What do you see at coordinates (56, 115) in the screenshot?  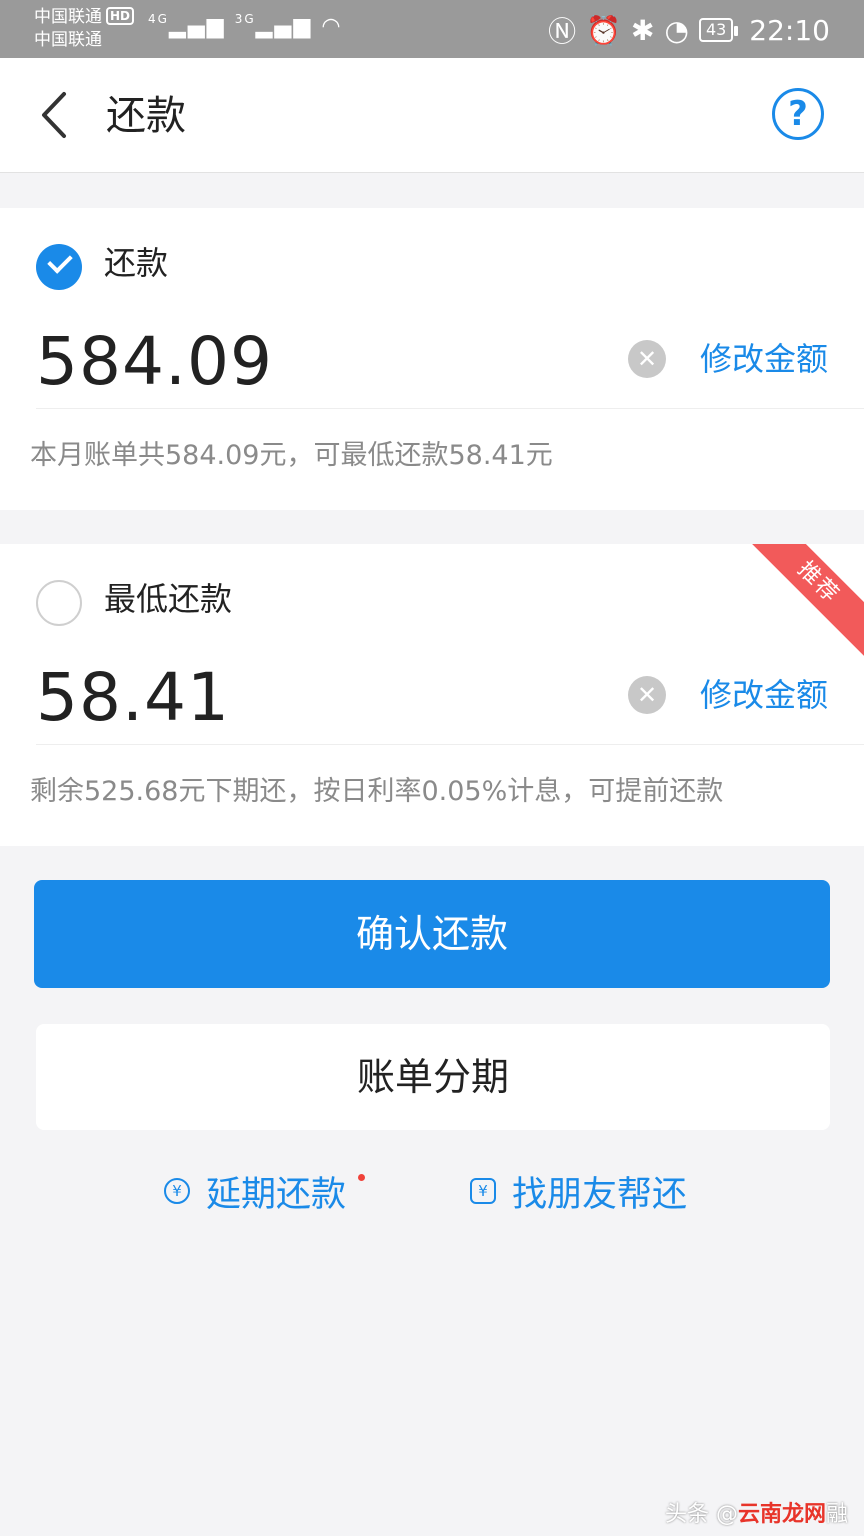 I see `back-arrow-icon` at bounding box center [56, 115].